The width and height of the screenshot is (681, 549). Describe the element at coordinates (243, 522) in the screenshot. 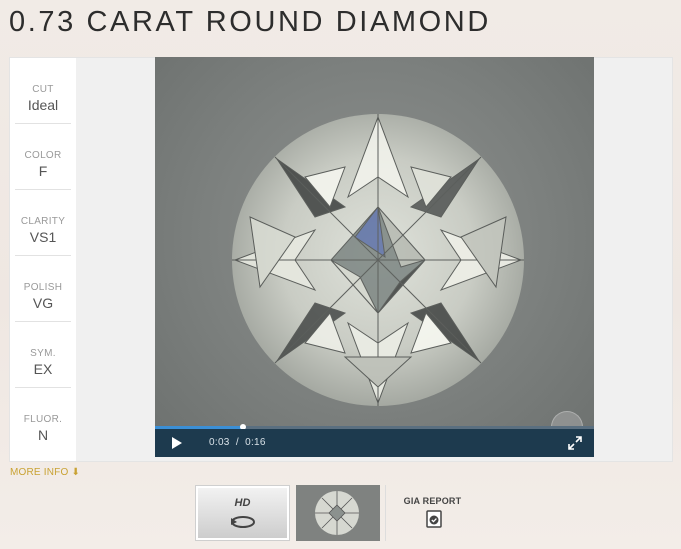

I see `rotate-icon` at that location.